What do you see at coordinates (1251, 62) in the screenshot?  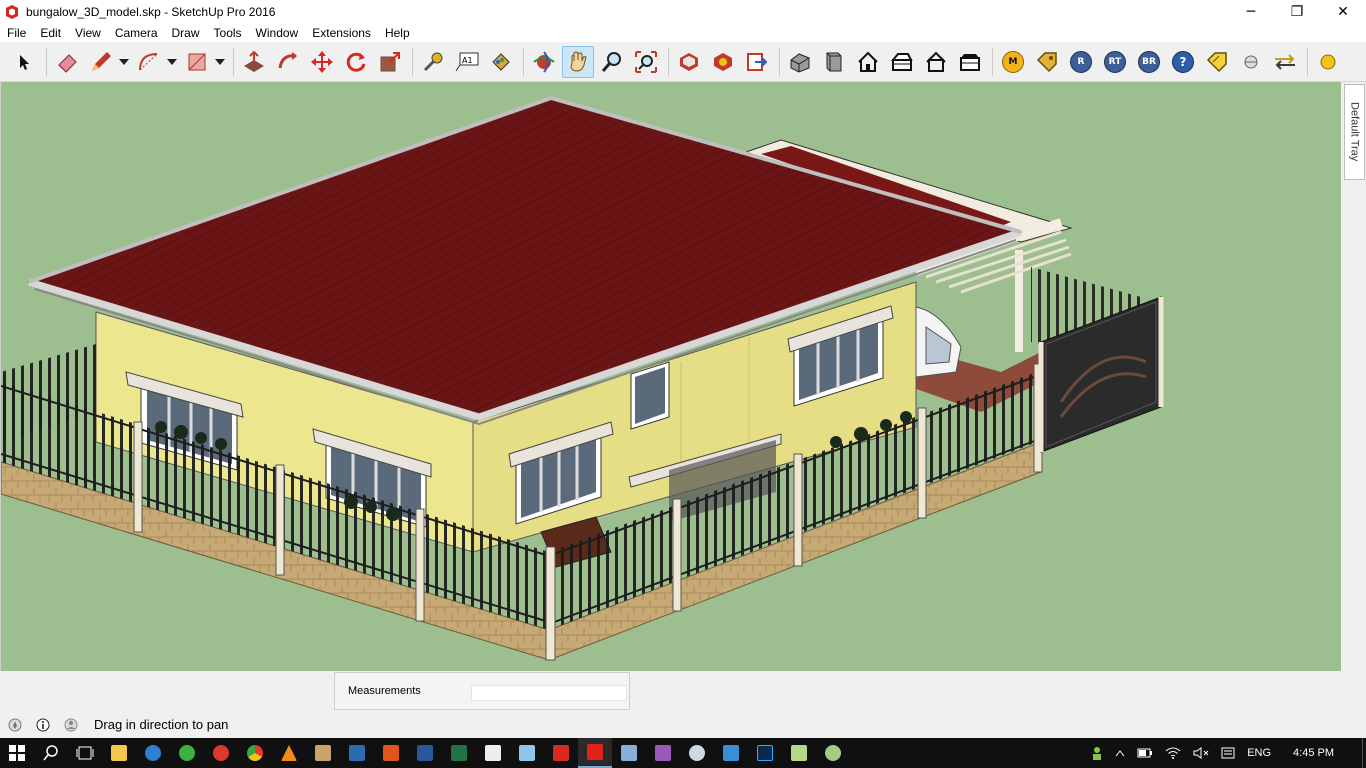 I see `sphere-plugin-button` at bounding box center [1251, 62].